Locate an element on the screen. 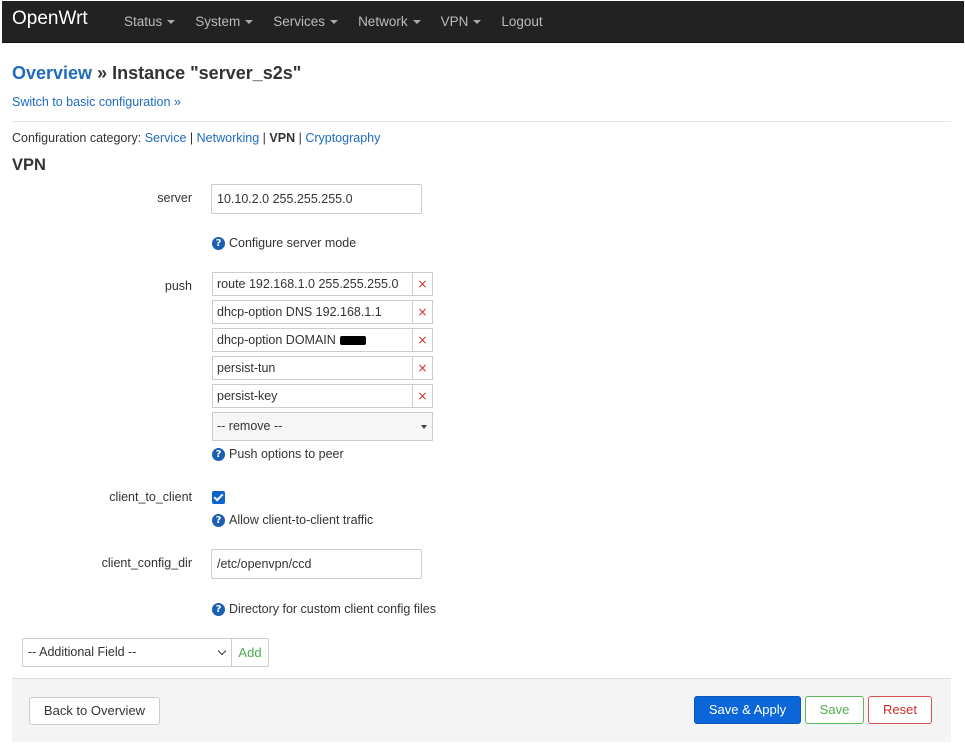 Image resolution: width=965 pixels, height=753 pixels. additional-field-control: -- Additional Field -- Add is located at coordinates (145, 652).